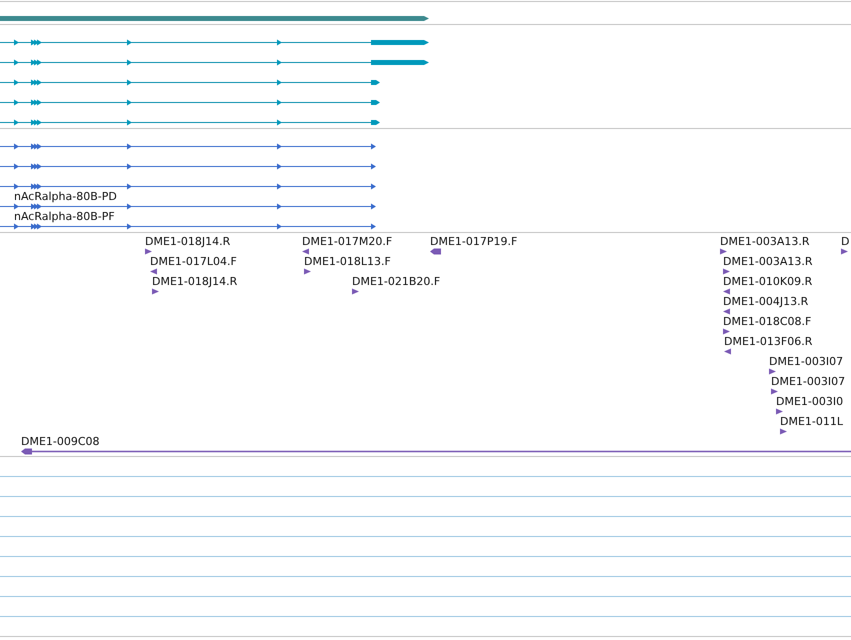 The image size is (851, 640). Describe the element at coordinates (765, 301) in the screenshot. I see `est-label: DME1-004J13.R` at that location.